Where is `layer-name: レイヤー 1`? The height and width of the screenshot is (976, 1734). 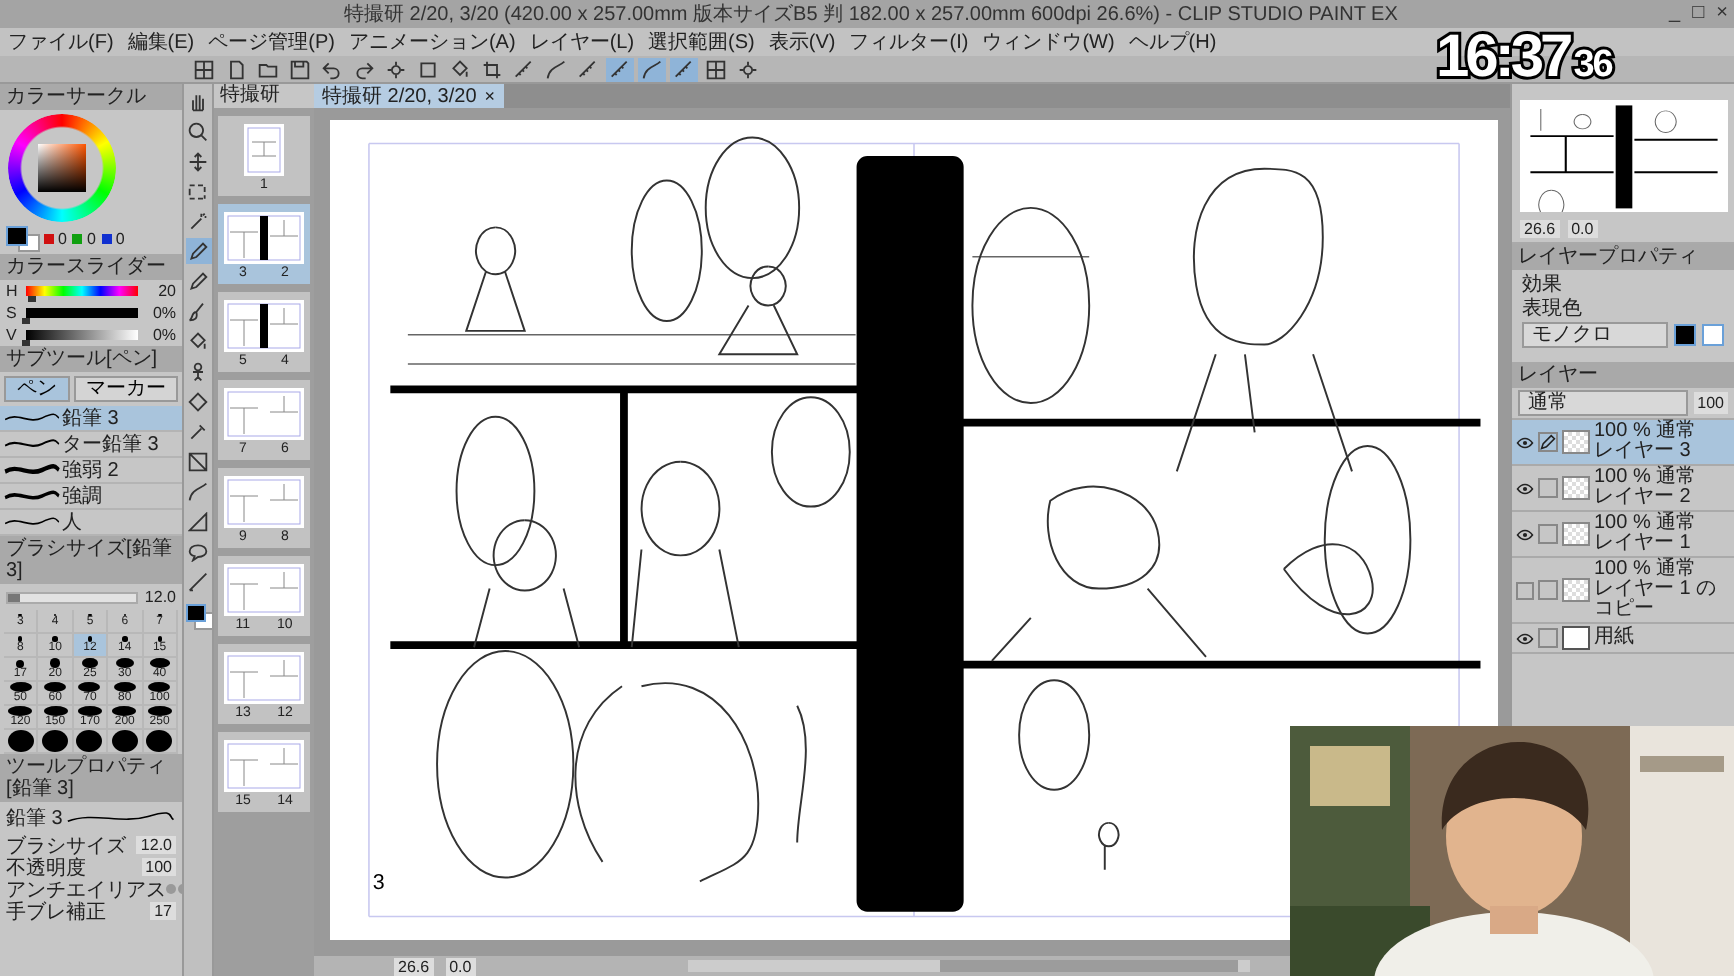 layer-name: レイヤー 1 is located at coordinates (1643, 544).